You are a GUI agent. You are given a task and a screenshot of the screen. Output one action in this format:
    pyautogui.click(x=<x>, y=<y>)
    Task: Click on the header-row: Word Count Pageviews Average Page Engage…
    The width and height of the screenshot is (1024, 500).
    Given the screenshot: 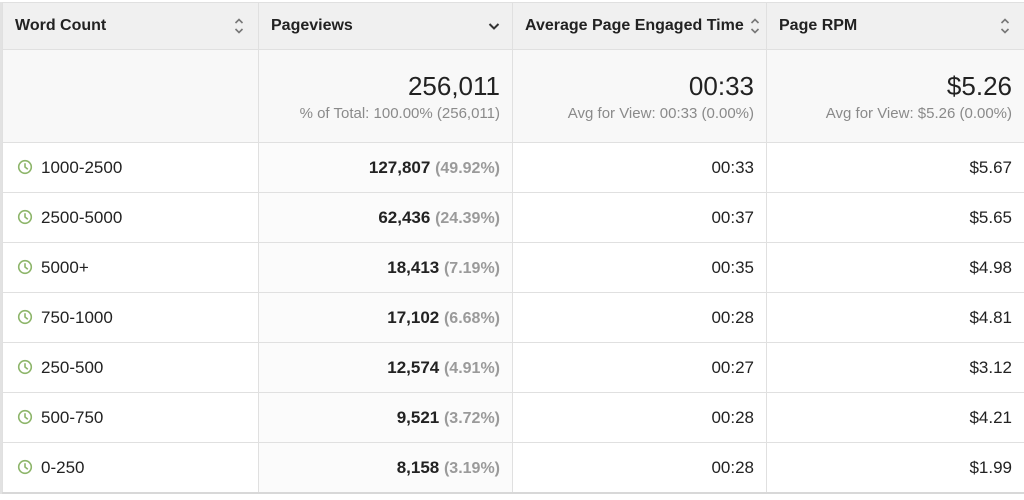 What is the action you would take?
    pyautogui.click(x=513, y=26)
    